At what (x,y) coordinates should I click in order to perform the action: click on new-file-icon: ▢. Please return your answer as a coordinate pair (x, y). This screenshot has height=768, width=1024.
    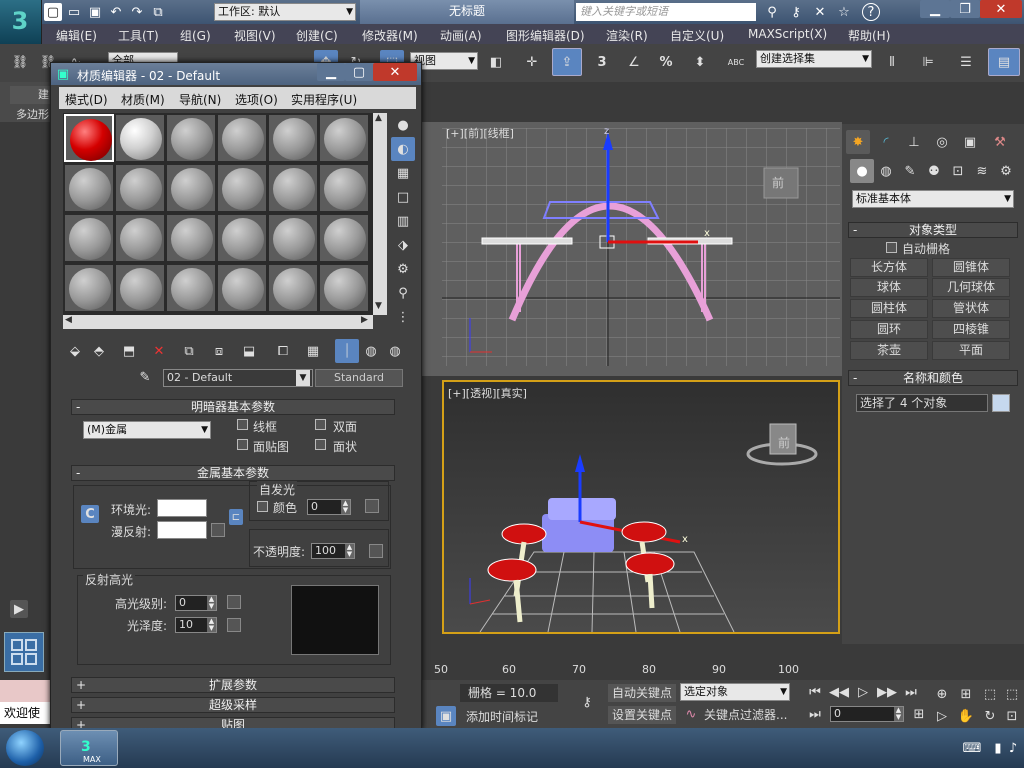
    Looking at the image, I should click on (53, 12).